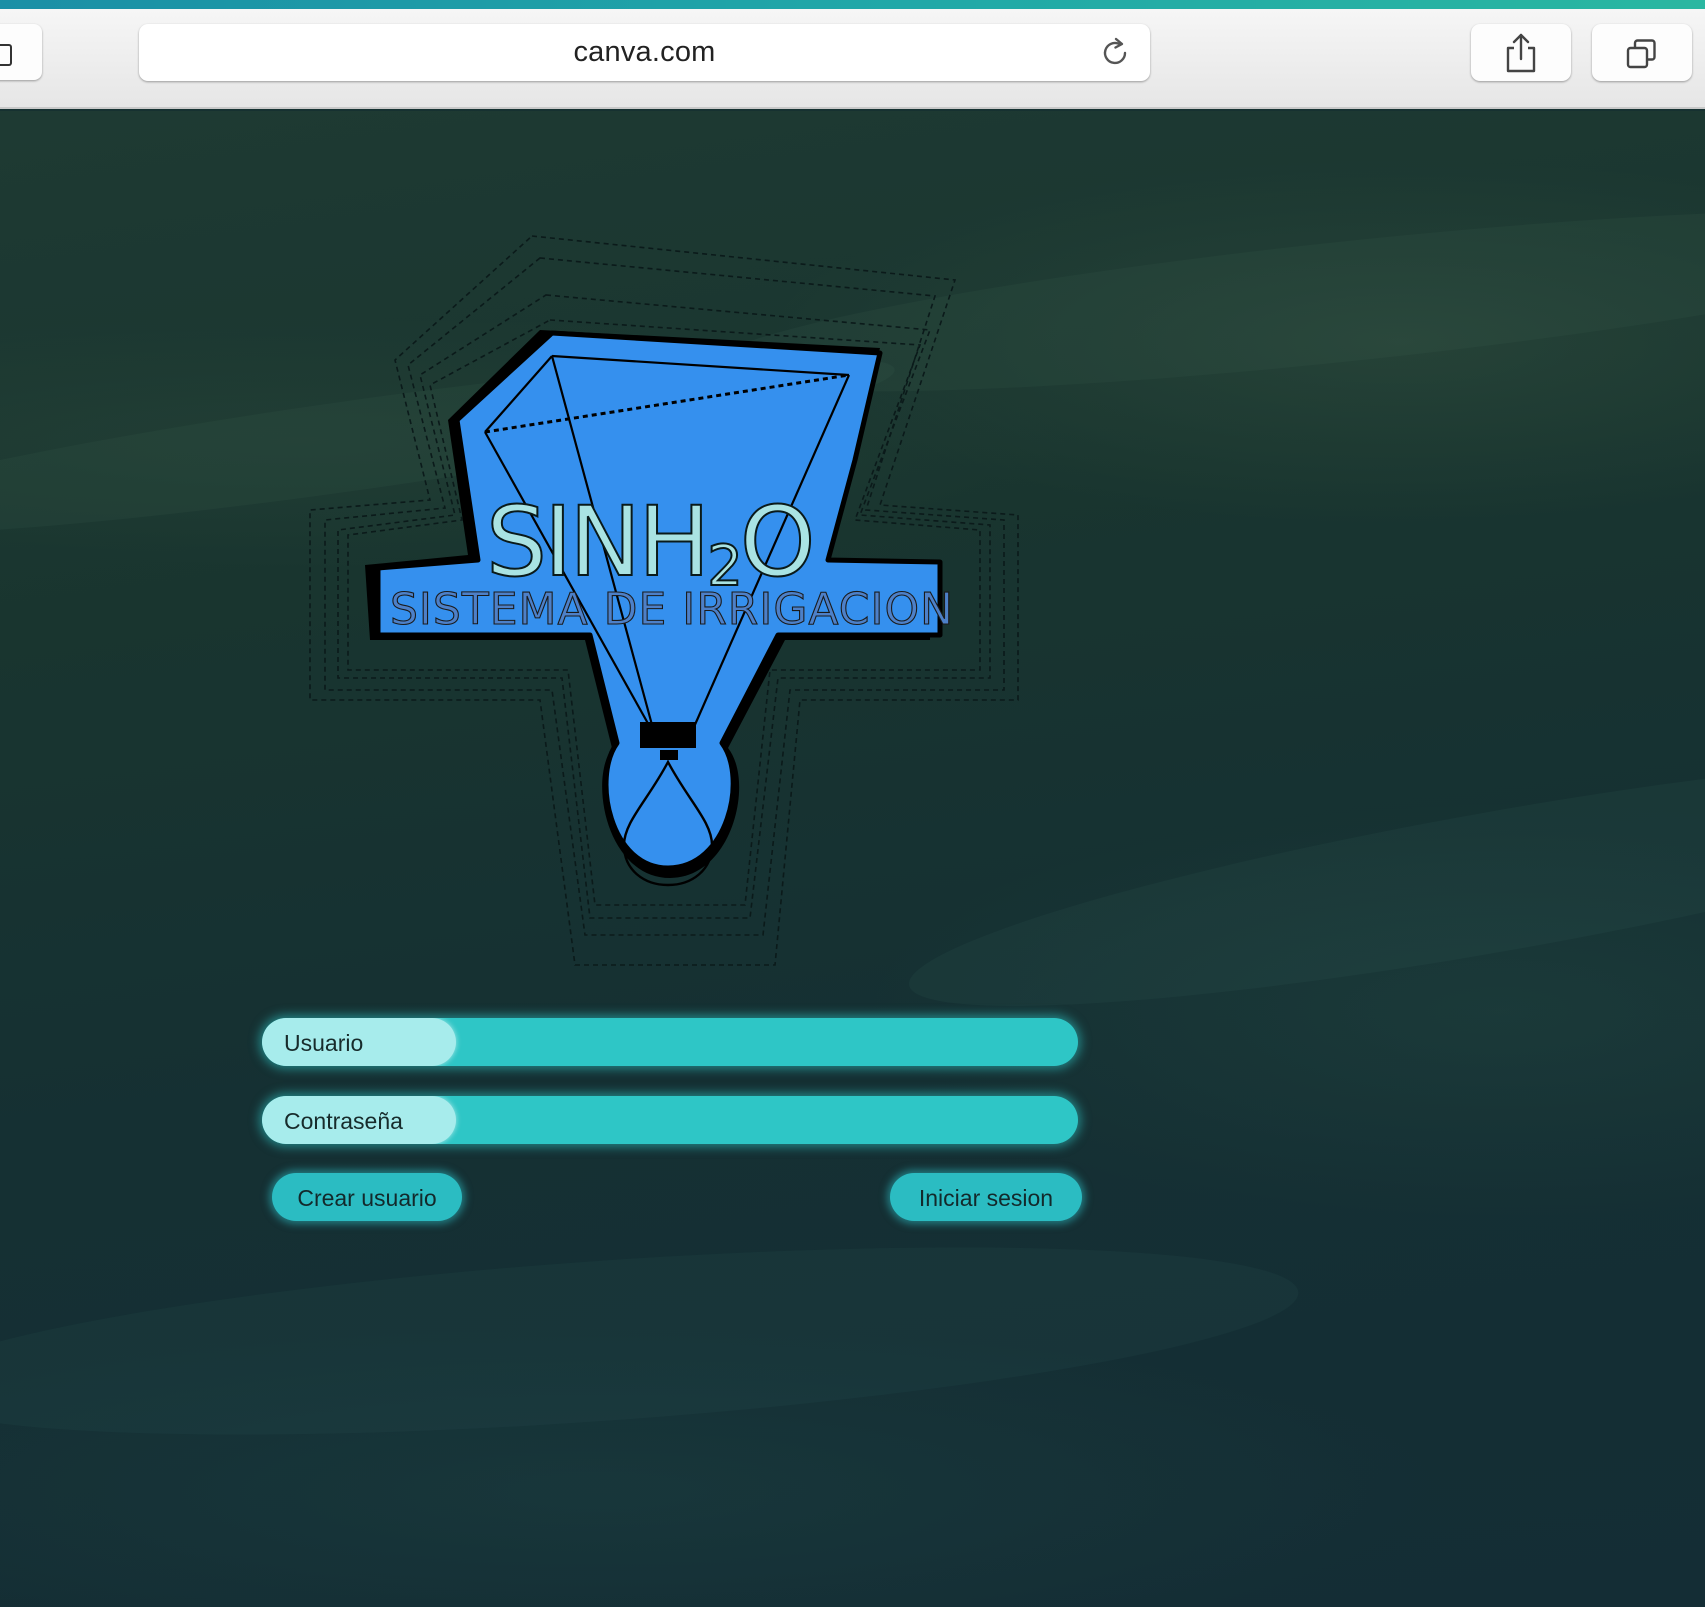 This screenshot has height=1607, width=1705. What do you see at coordinates (324, 1043) in the screenshot?
I see `username-label: Usuario` at bounding box center [324, 1043].